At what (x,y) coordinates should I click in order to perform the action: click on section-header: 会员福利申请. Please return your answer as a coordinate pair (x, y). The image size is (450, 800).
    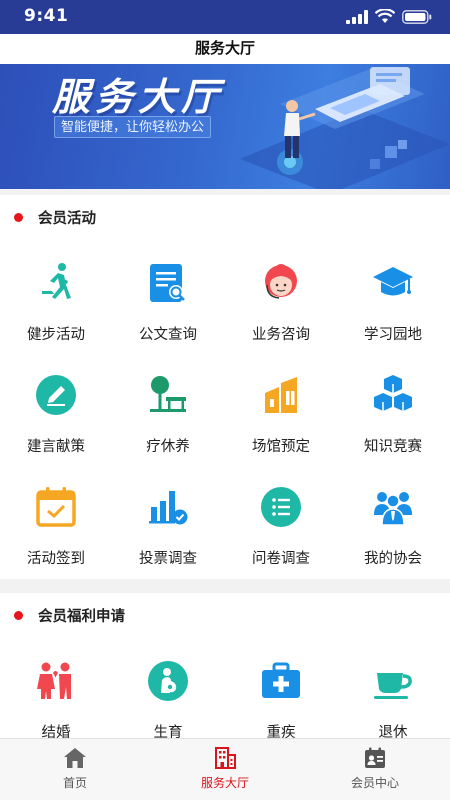
    Looking at the image, I should click on (225, 616).